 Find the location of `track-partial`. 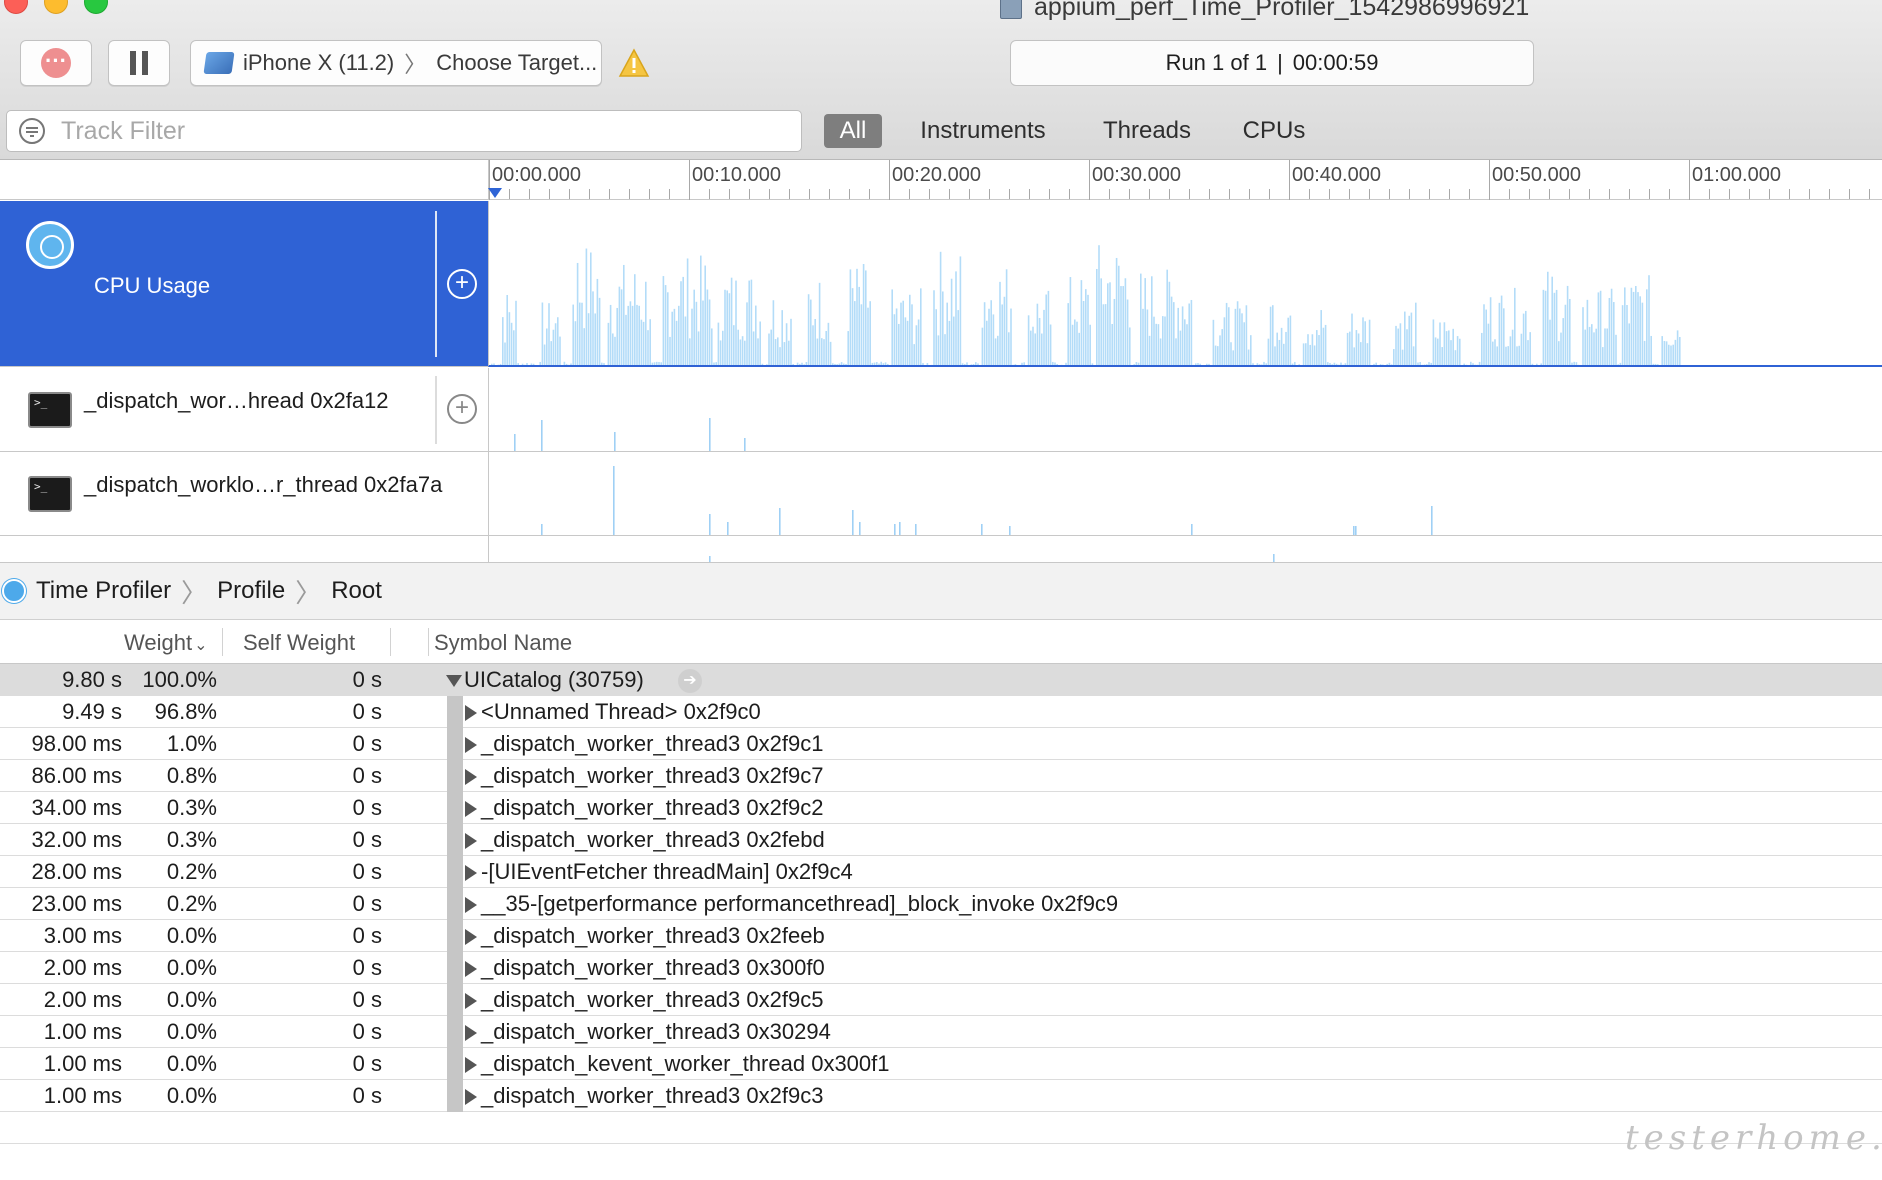

track-partial is located at coordinates (244, 549).